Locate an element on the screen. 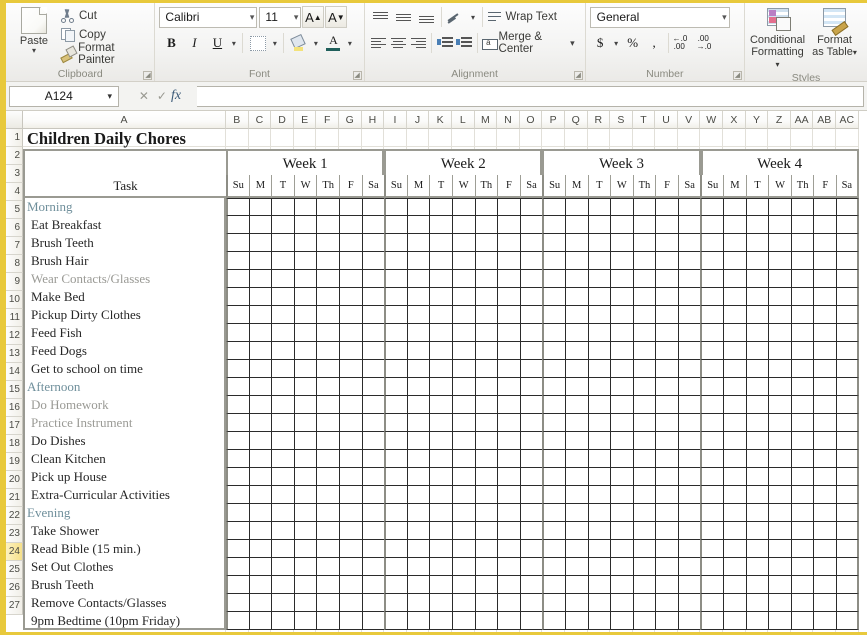 The height and width of the screenshot is (635, 867). chevron-down-icon: ▾ is located at coordinates (777, 64).